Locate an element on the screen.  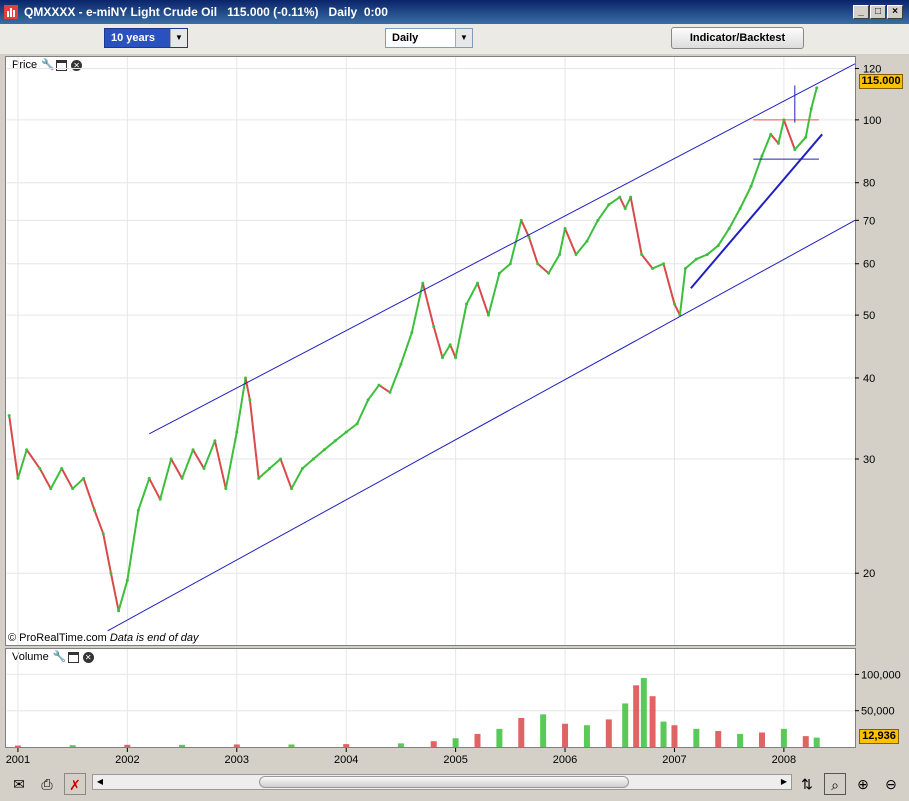
scroll-arrows-icon: ⇅ is located at coordinates (807, 784).